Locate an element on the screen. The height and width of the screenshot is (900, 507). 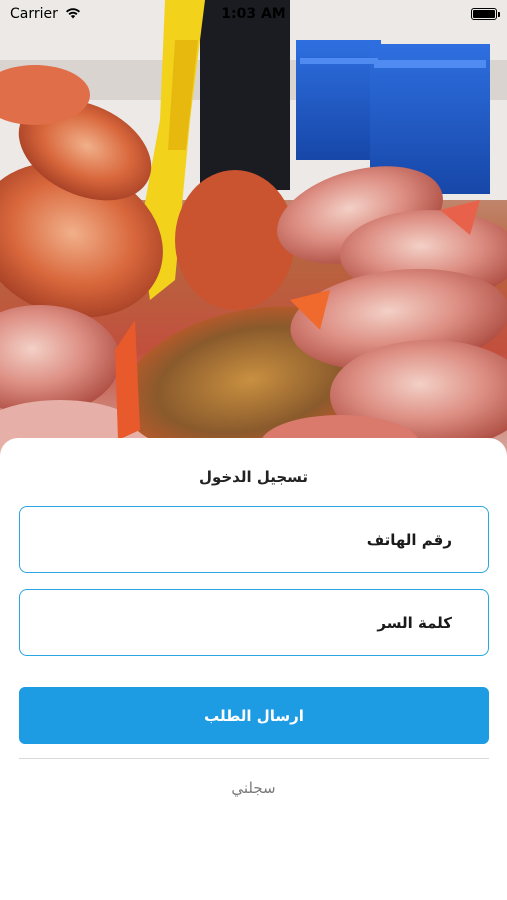
password-input is located at coordinates (236, 622).